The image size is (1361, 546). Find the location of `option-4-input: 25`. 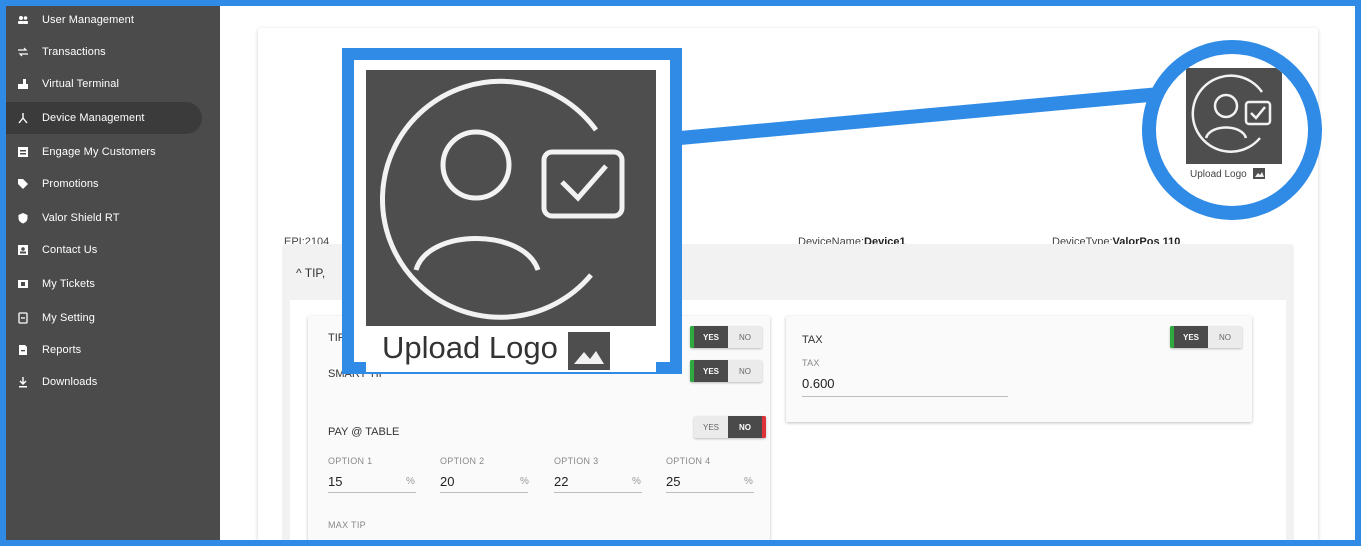

option-4-input: 25 is located at coordinates (673, 481).